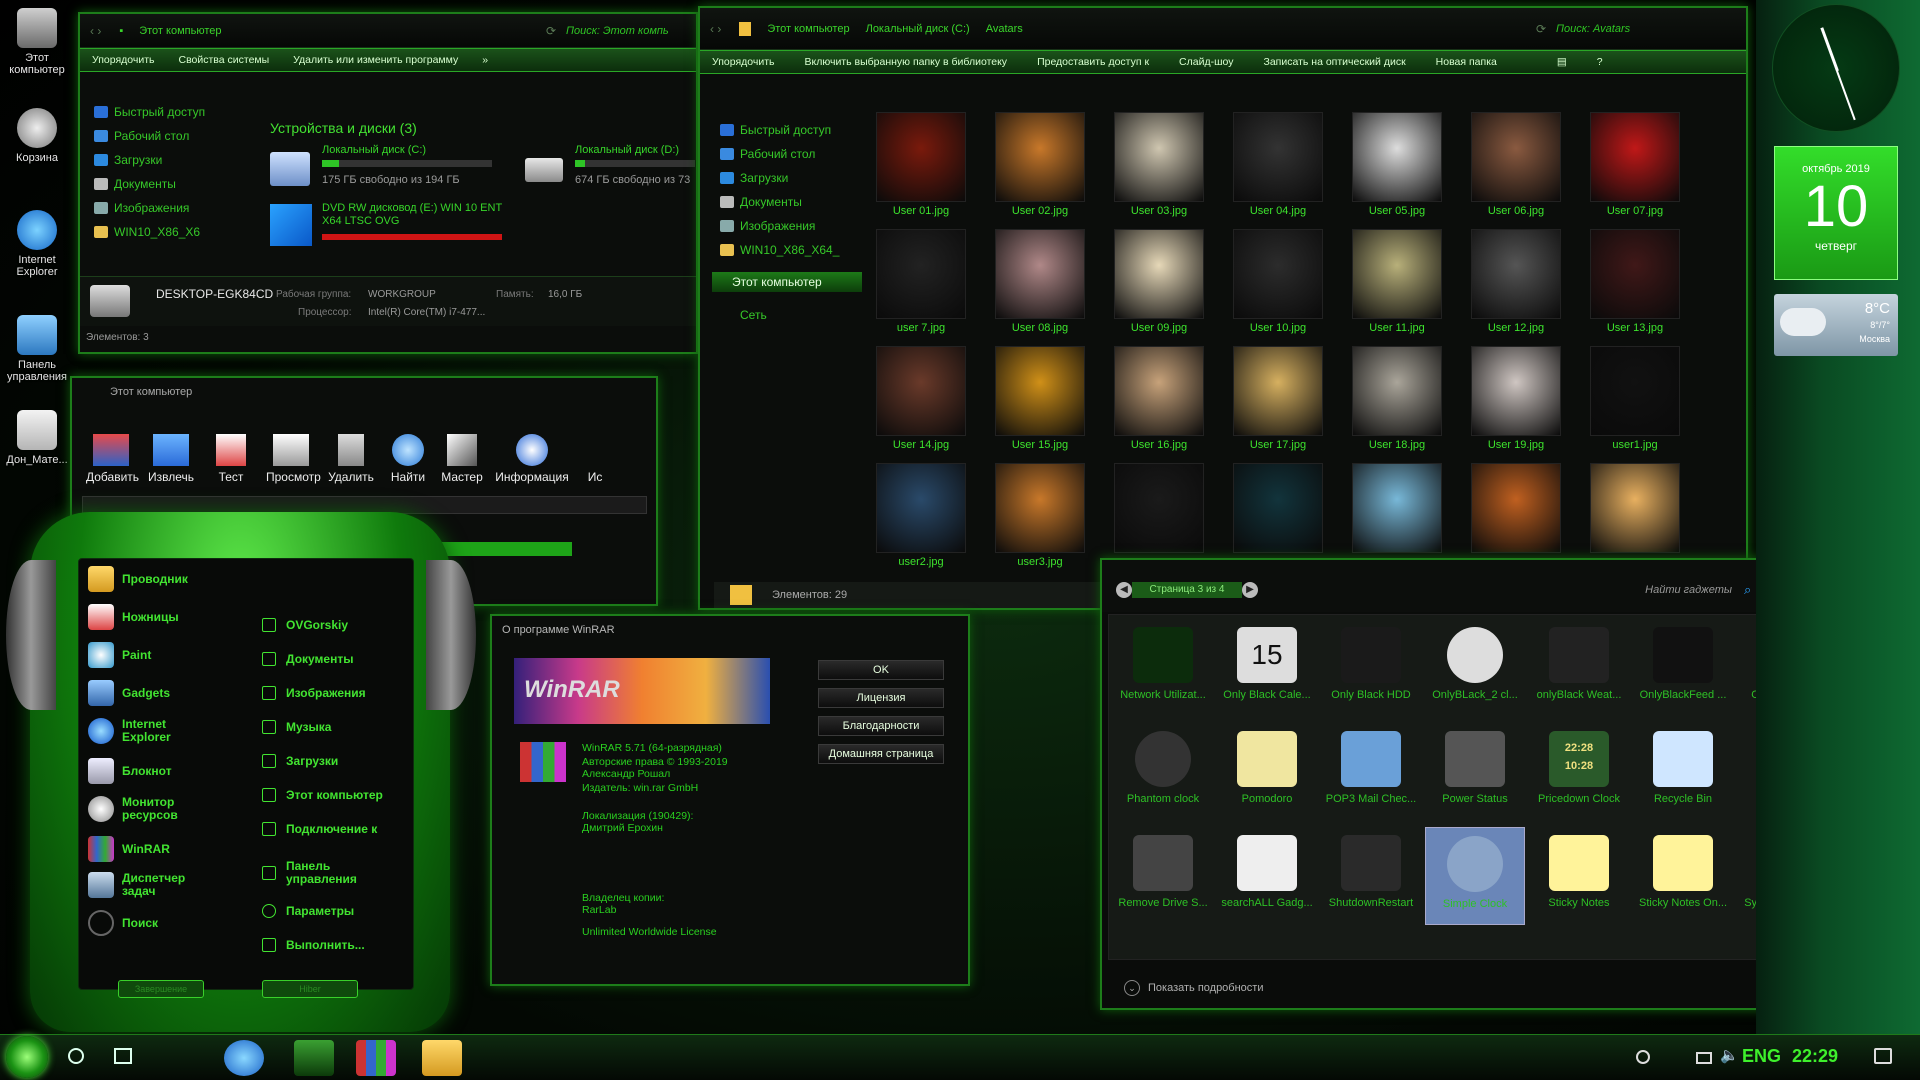 The height and width of the screenshot is (1080, 1920). I want to click on crumb-avatars: Avatars, so click(1004, 29).